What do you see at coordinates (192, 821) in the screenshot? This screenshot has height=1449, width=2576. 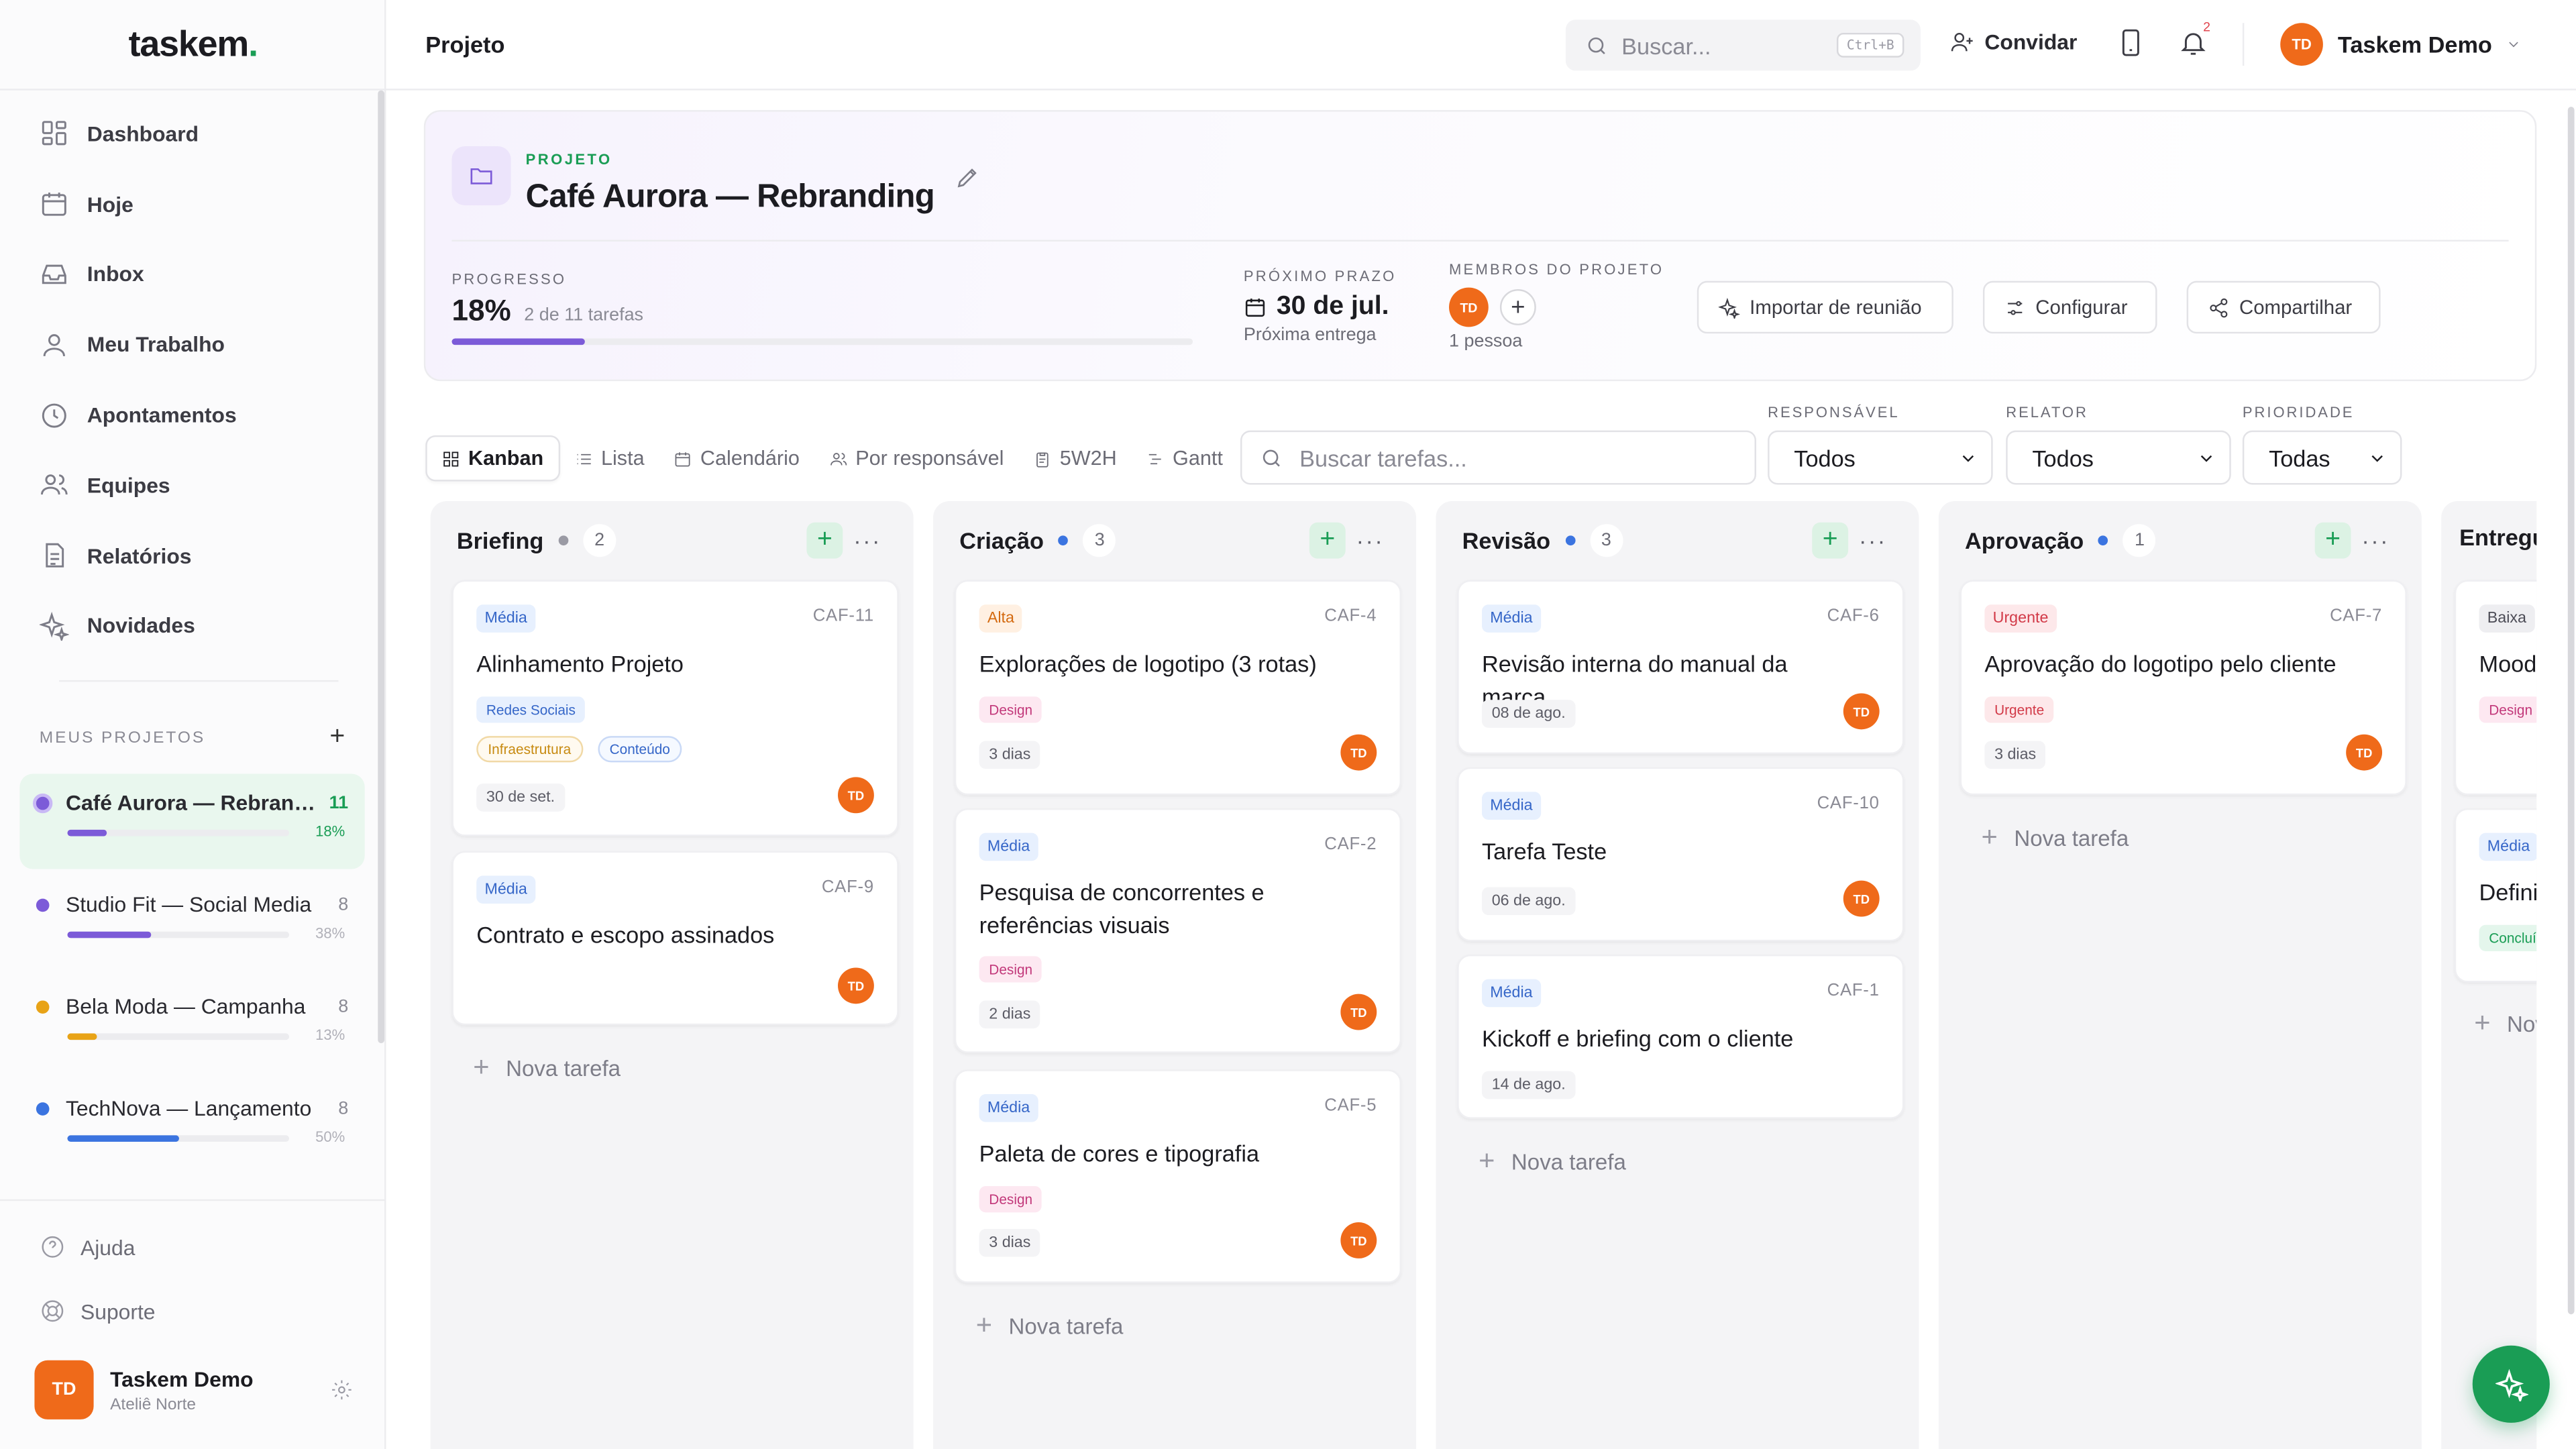 I see `project-item-cafe-aurora: Café Aurora — Rebranding 11 18%` at bounding box center [192, 821].